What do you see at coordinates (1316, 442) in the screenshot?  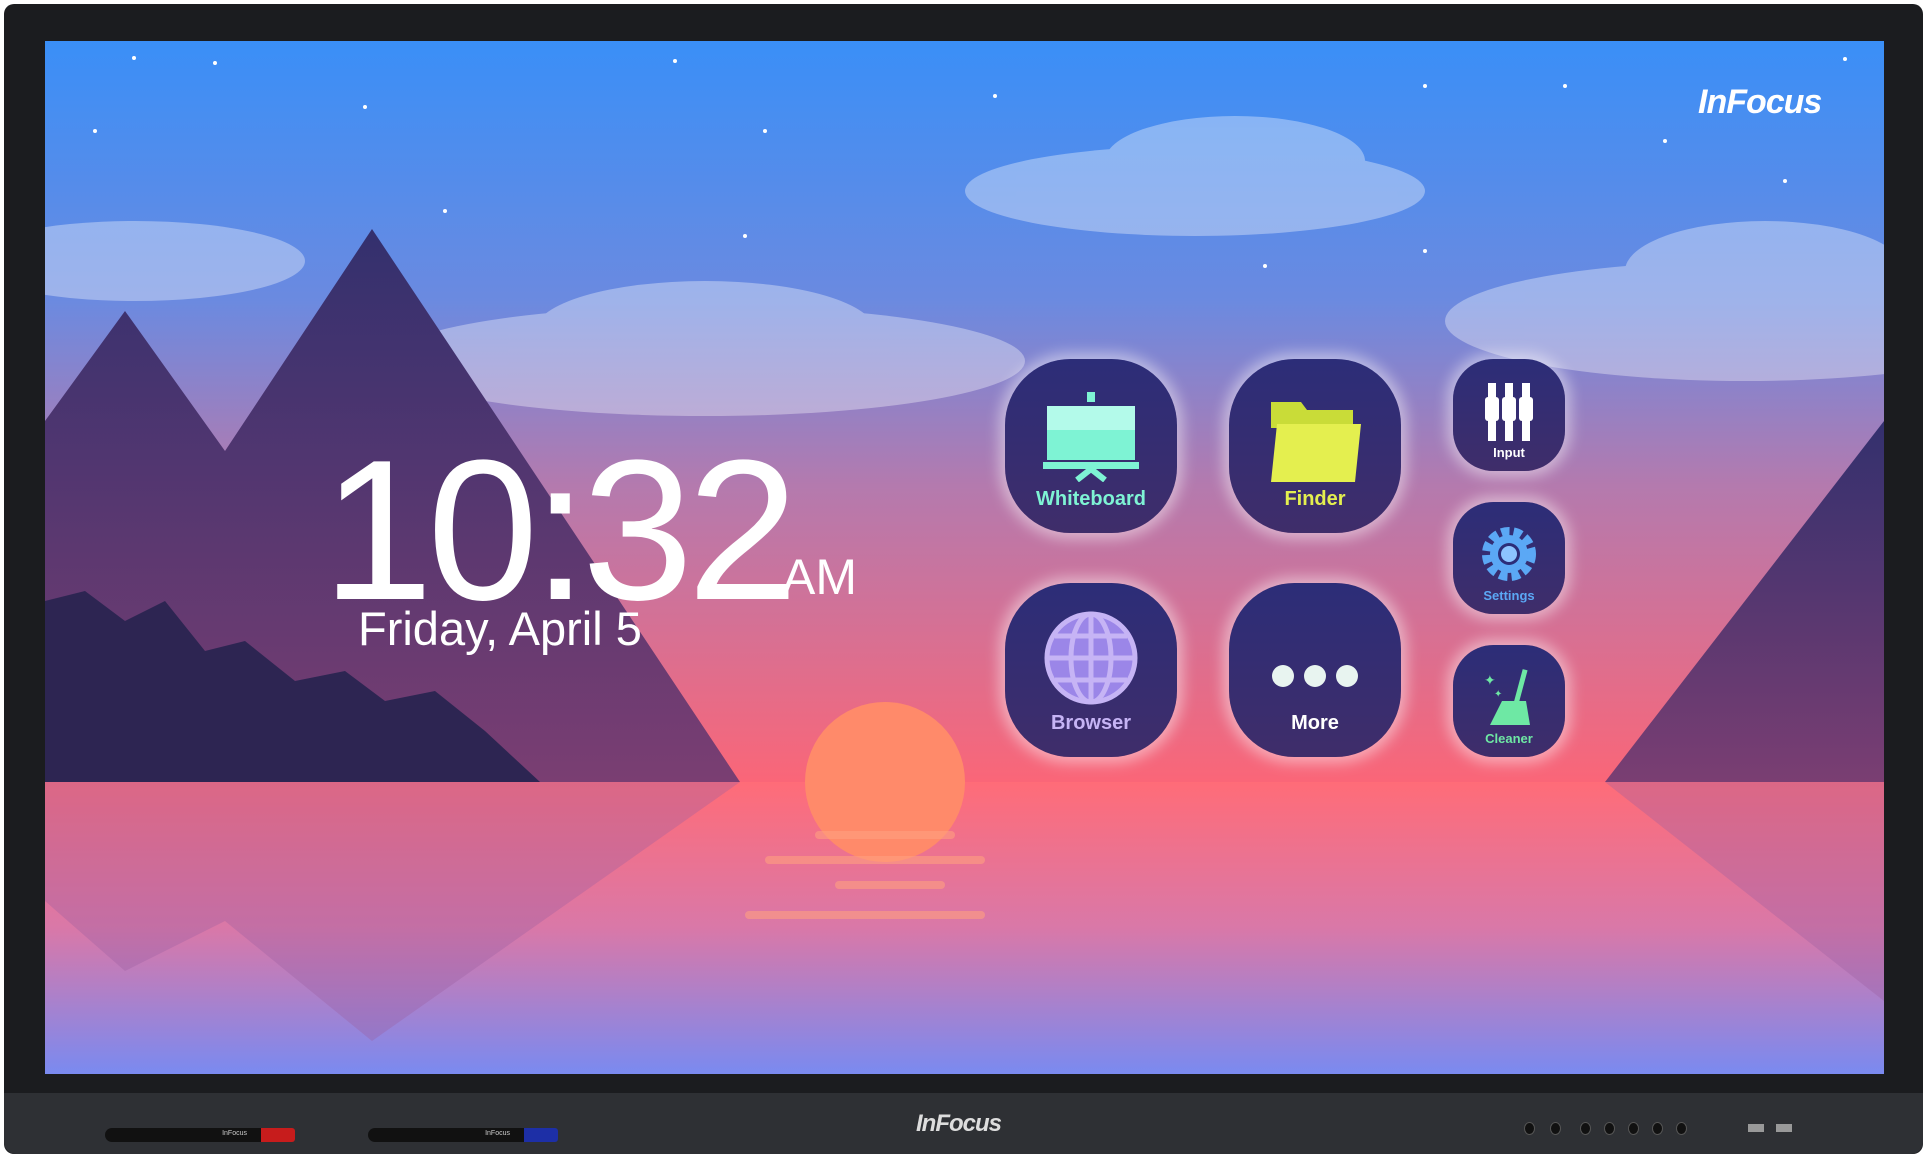 I see `folder-icon` at bounding box center [1316, 442].